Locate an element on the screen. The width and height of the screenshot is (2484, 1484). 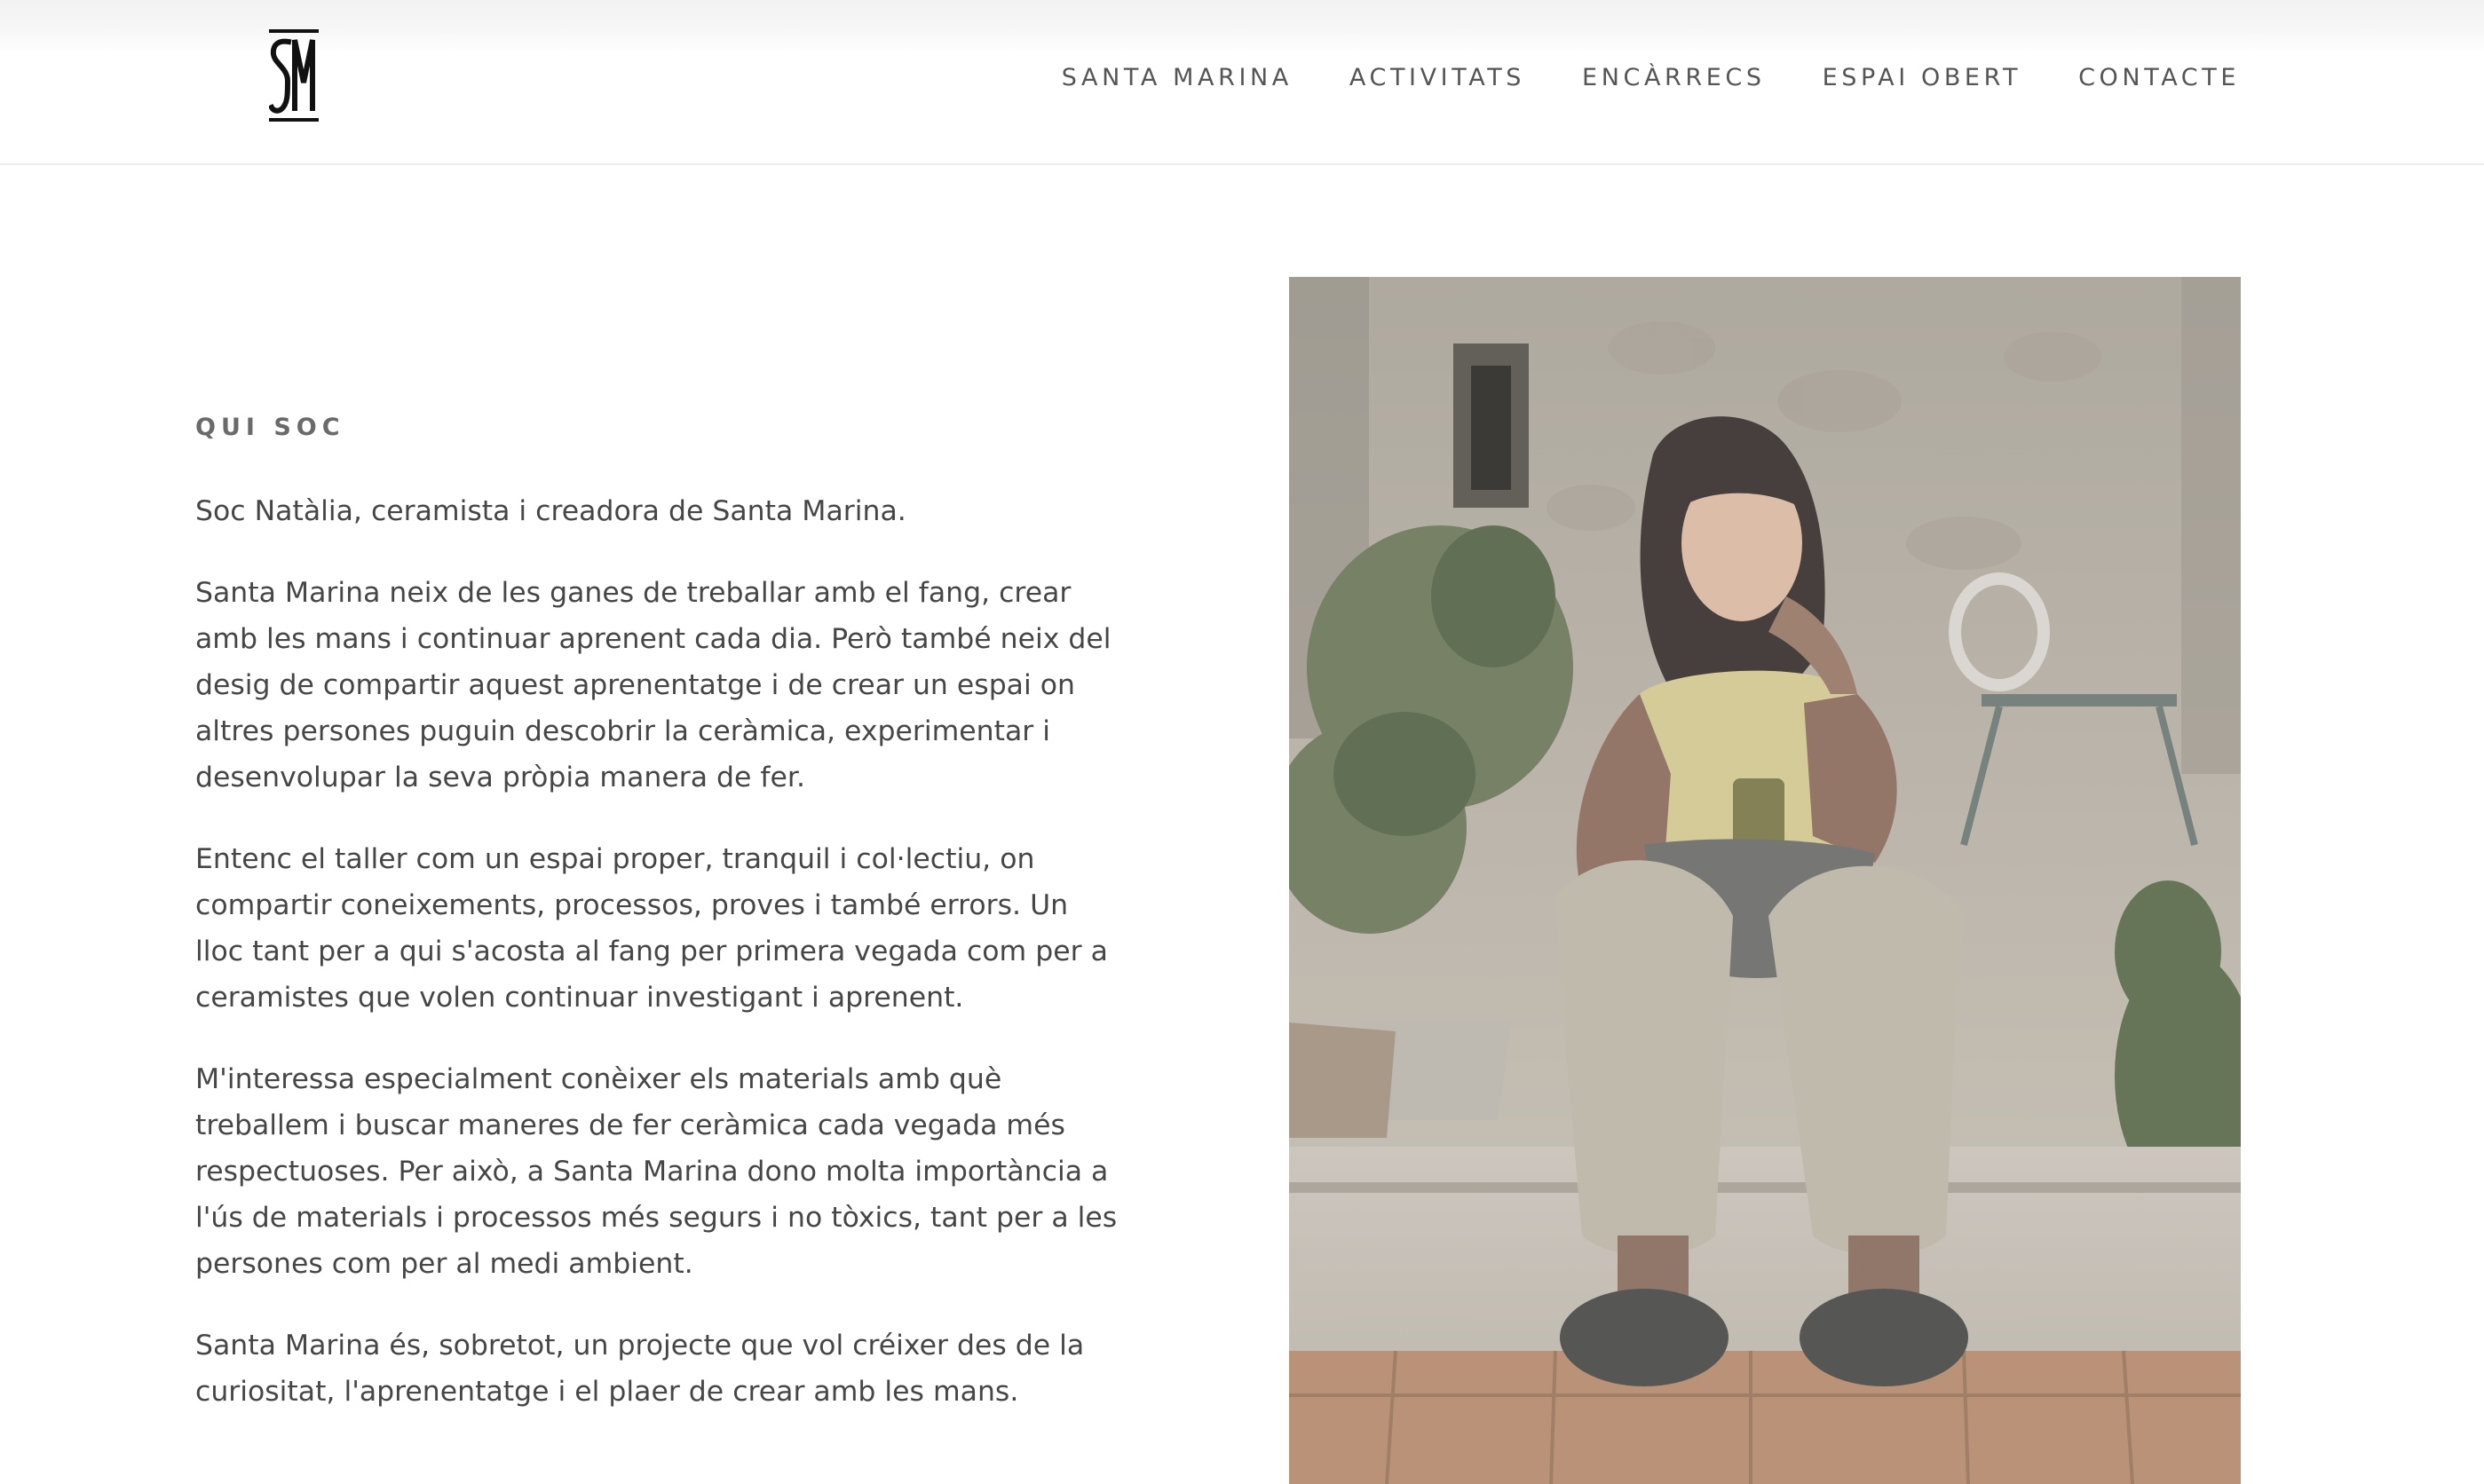
nav-encarrecs: ENCÀRRECS is located at coordinates (1674, 78).